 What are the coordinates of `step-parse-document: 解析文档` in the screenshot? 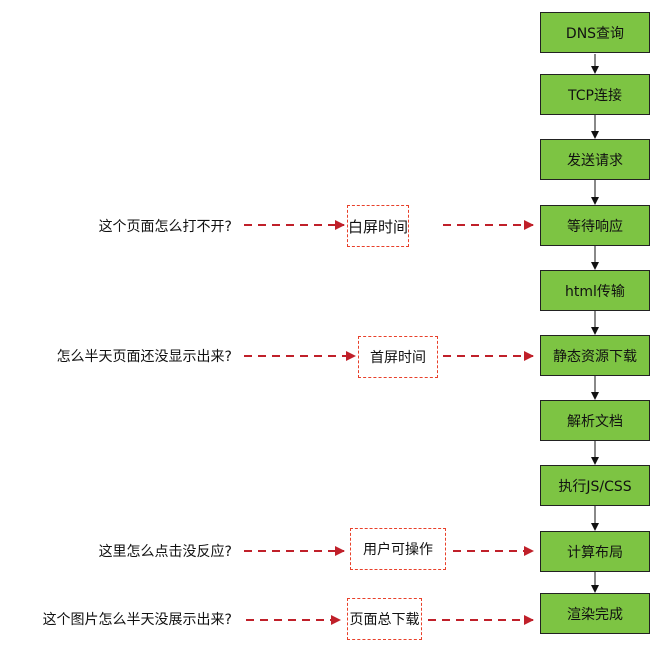 It's located at (595, 420).